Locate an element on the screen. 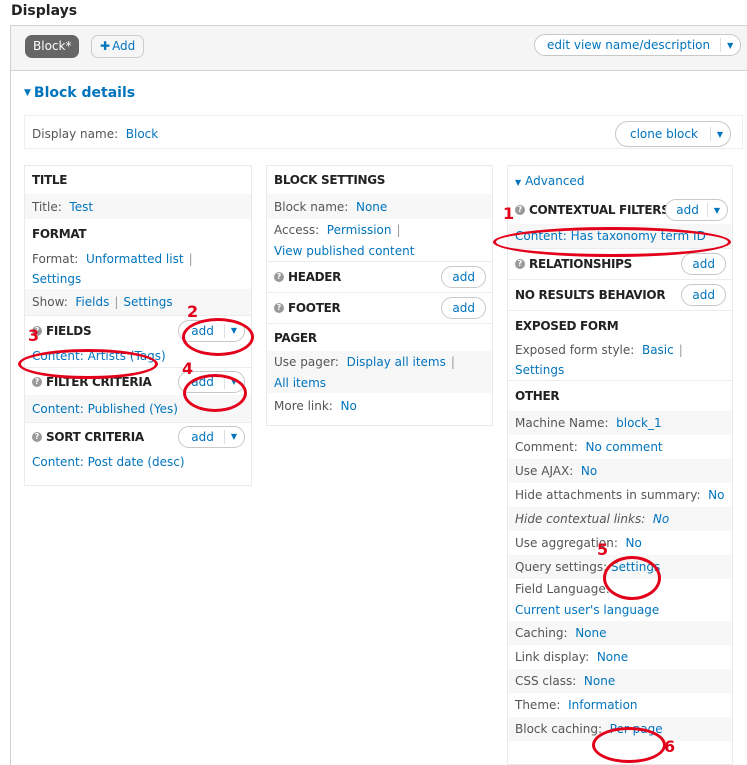 The width and height of the screenshot is (747, 765). field-item-link: Content: Artists (Tags) is located at coordinates (99, 356).